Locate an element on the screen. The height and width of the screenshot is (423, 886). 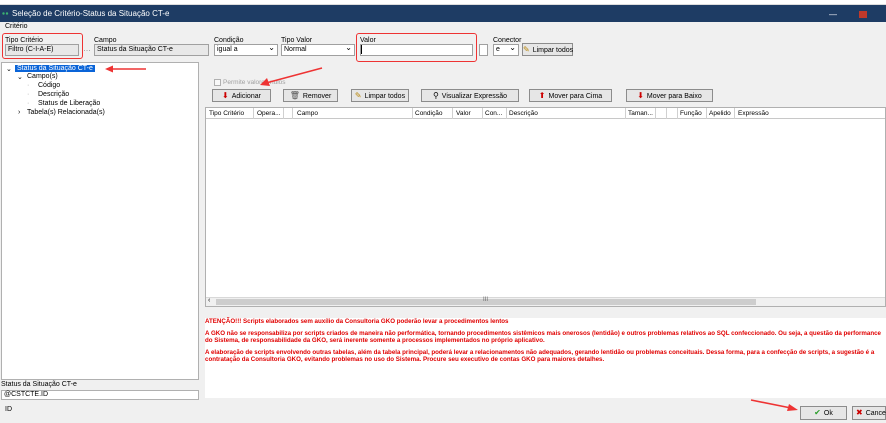
visualizar-expressao-button: ⚲ Visualizar Expressão is located at coordinates (470, 95).